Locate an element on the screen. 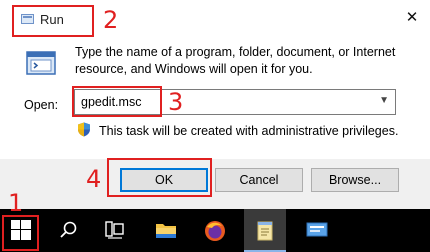 Image resolution: width=430 pixels, height=252 pixels. taskbar-search is located at coordinates (69, 230).